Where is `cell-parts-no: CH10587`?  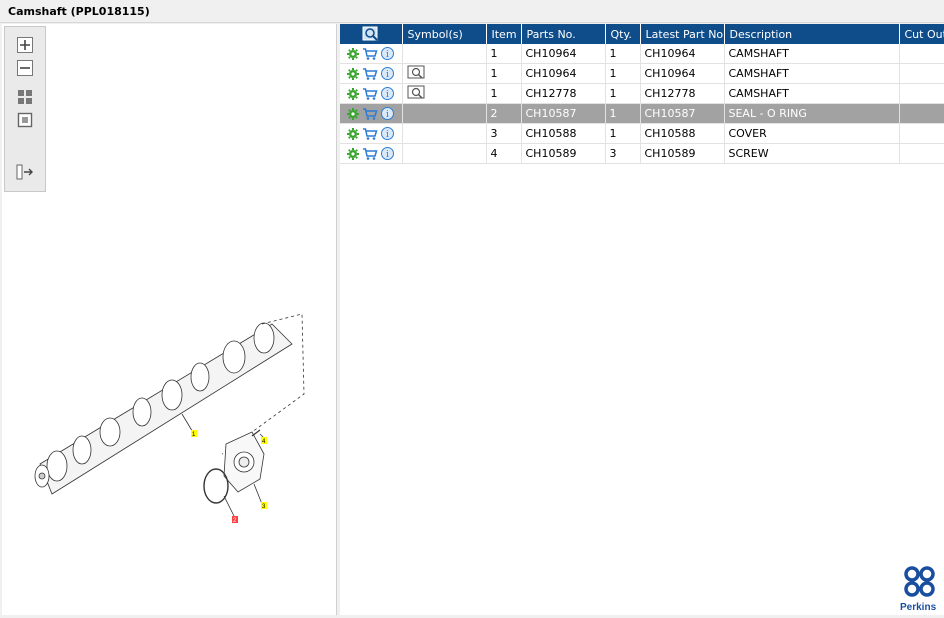 cell-parts-no: CH10587 is located at coordinates (563, 113).